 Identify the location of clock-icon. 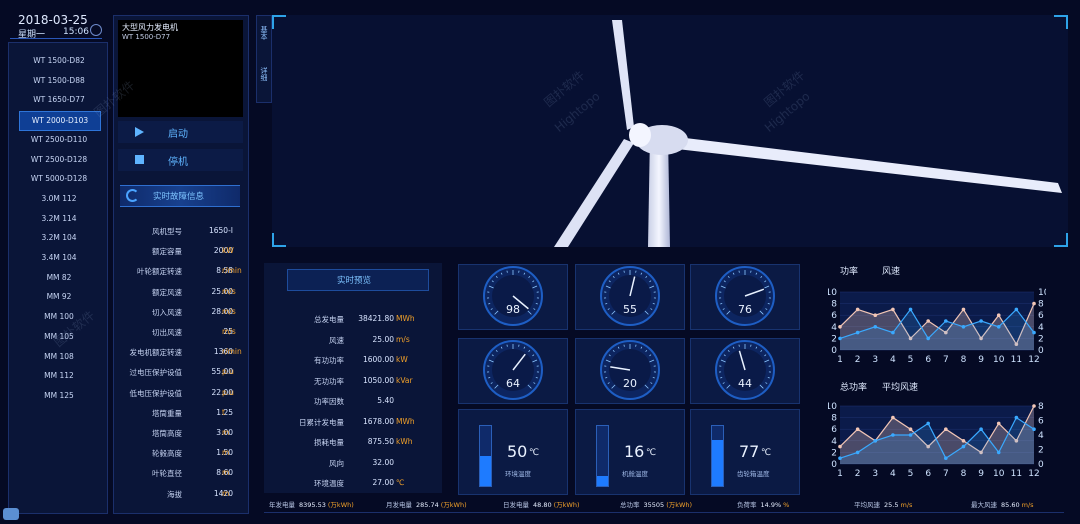
(96, 30).